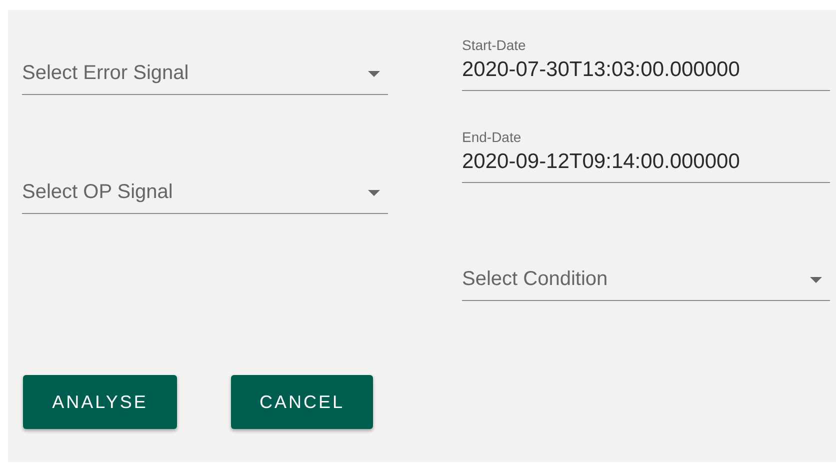  What do you see at coordinates (205, 76) in the screenshot?
I see `signal-select: Select Error Signal` at bounding box center [205, 76].